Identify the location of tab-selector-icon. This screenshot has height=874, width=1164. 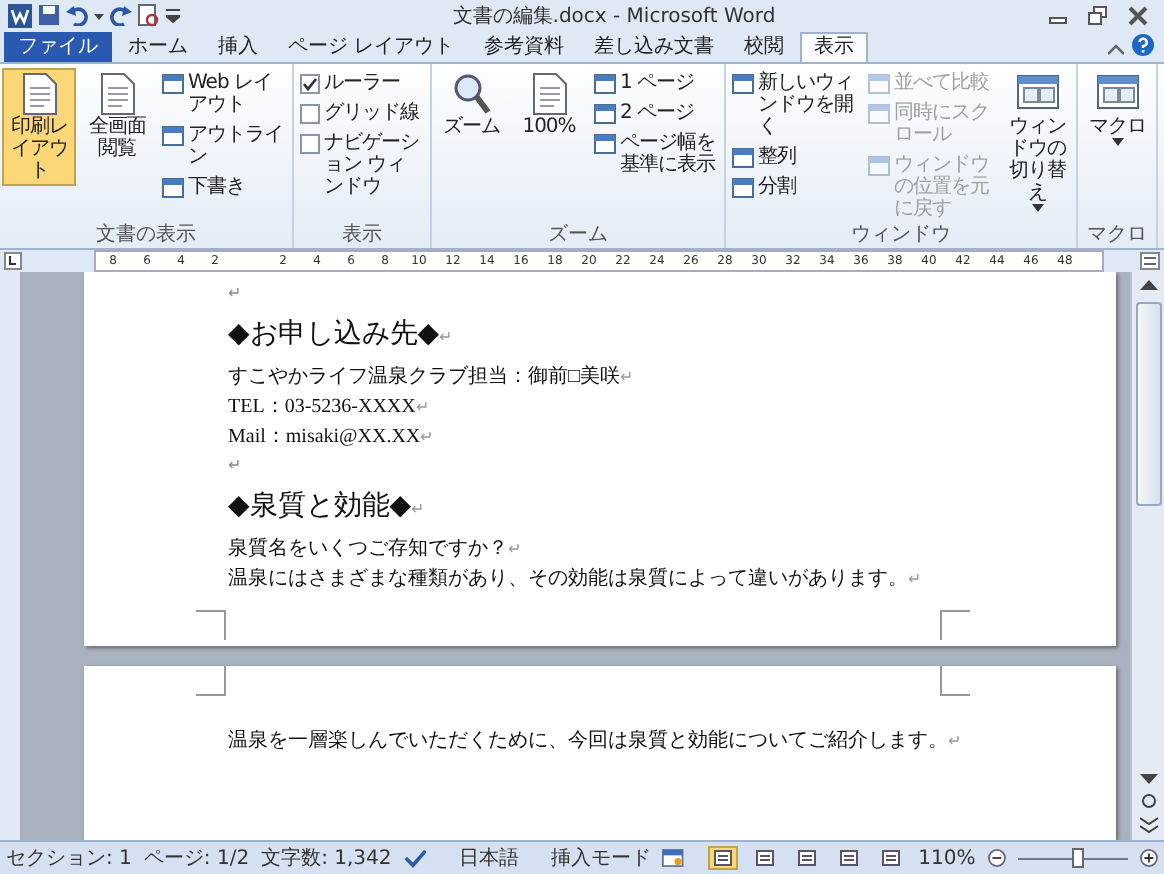
(13, 261).